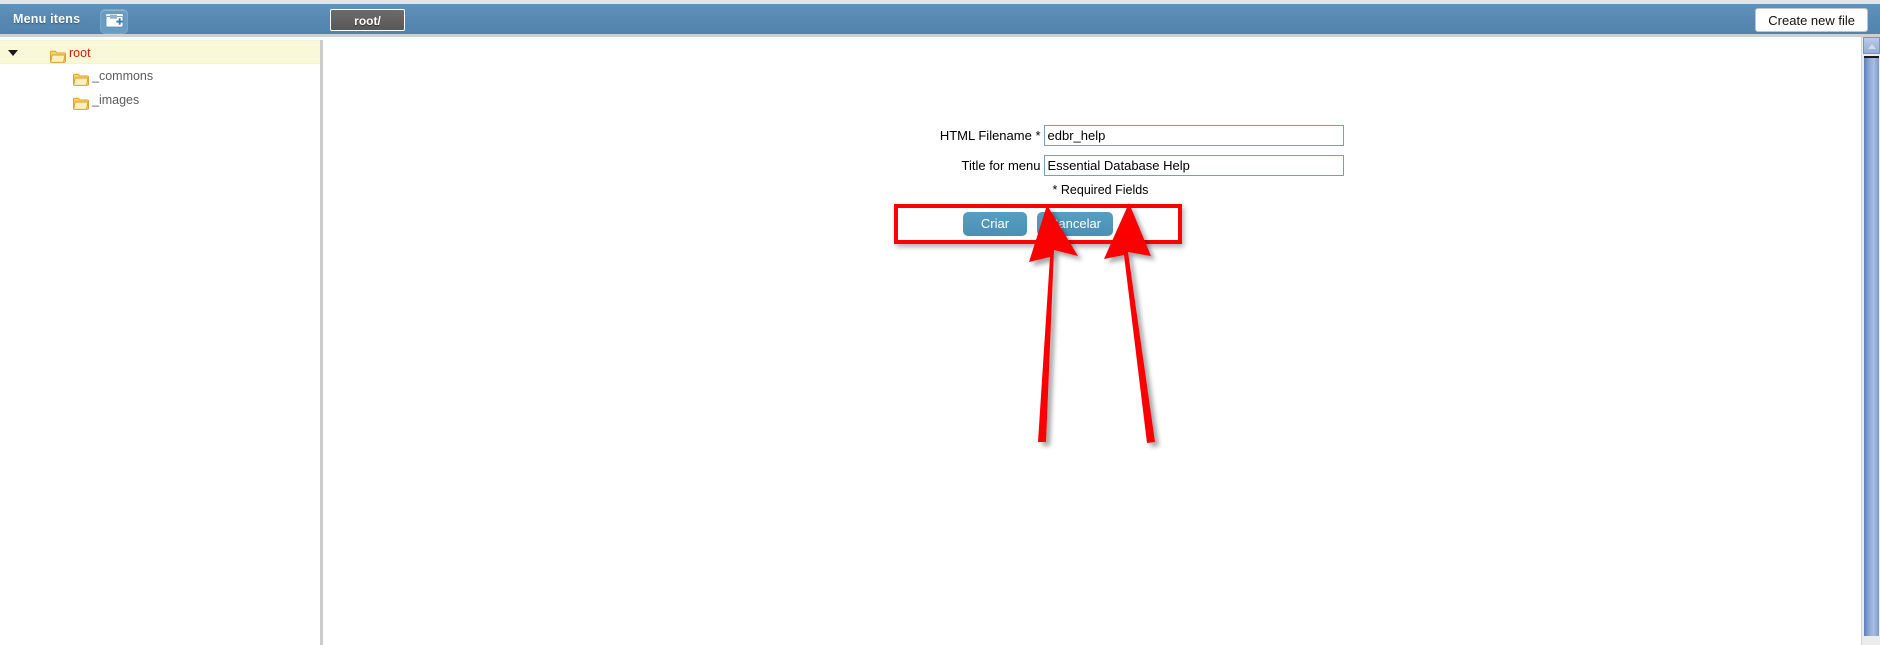 Image resolution: width=1880 pixels, height=645 pixels. What do you see at coordinates (994, 224) in the screenshot?
I see `criar-button: Criar` at bounding box center [994, 224].